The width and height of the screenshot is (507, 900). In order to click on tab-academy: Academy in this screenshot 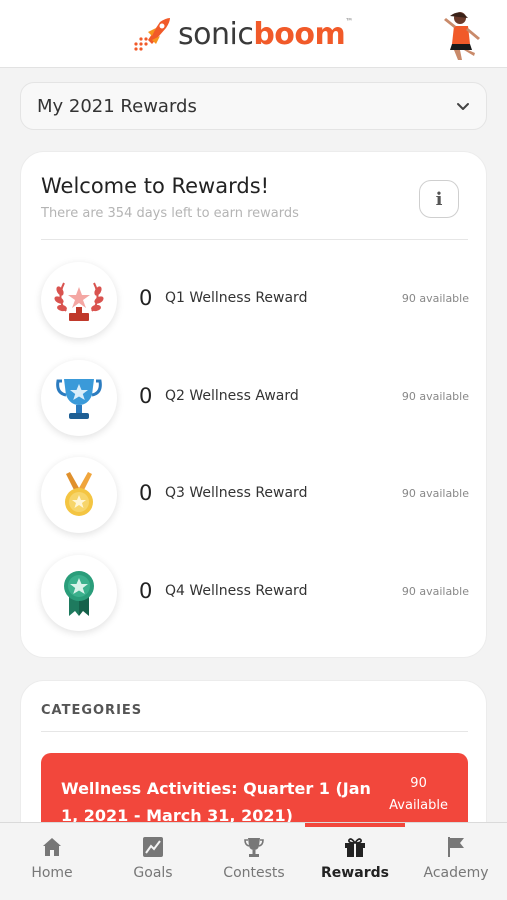, I will do `click(456, 865)`.